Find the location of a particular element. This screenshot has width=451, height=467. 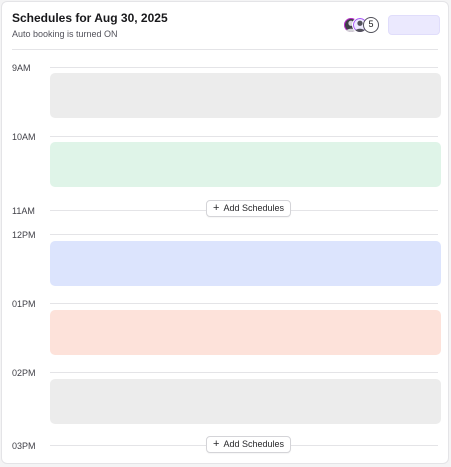

header-action-button is located at coordinates (414, 25).